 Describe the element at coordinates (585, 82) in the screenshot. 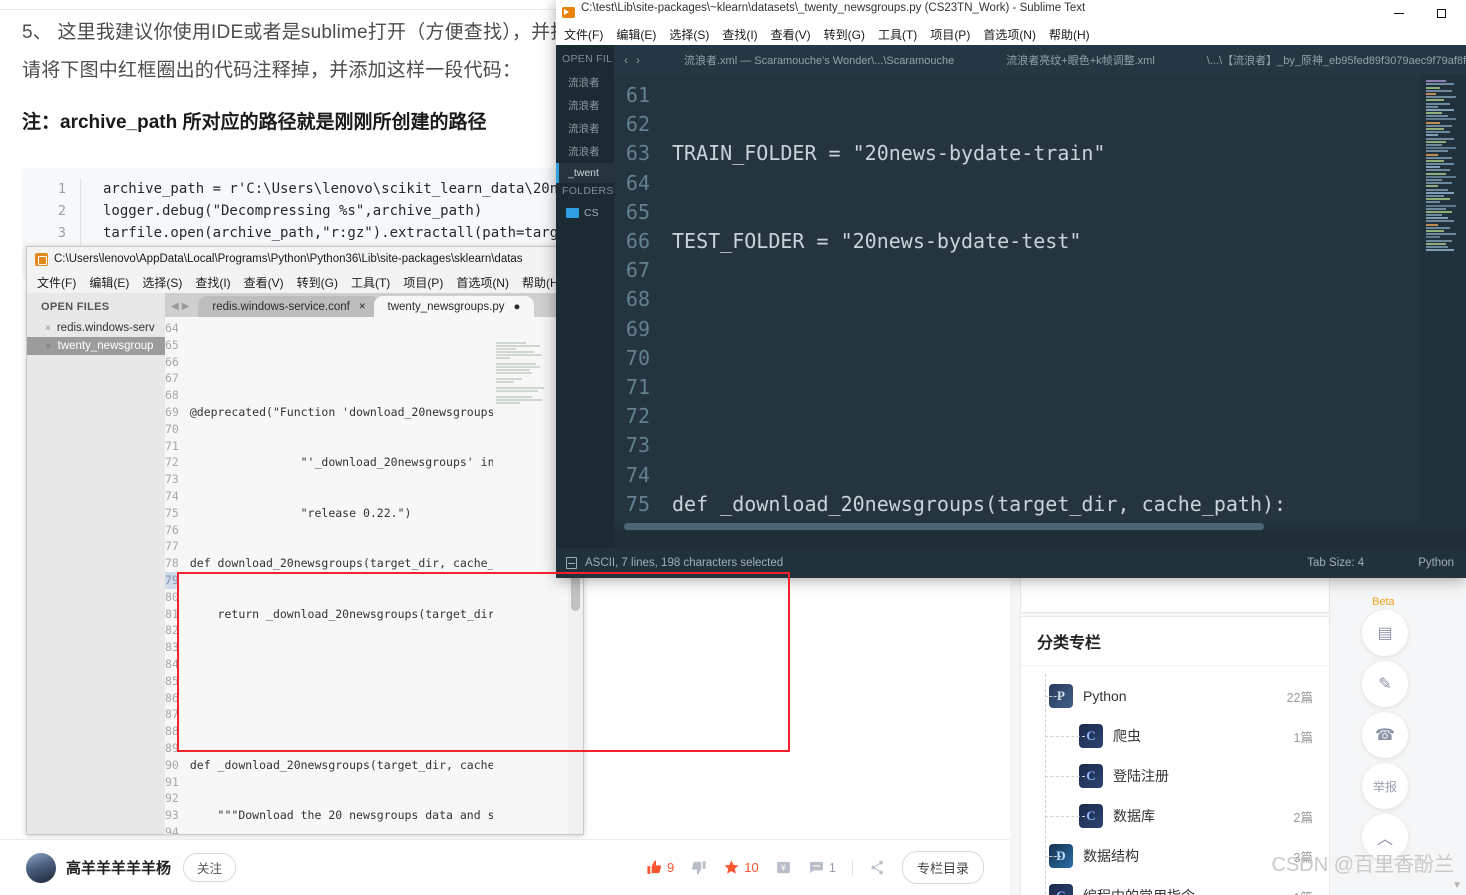

I see `sidebar-item-0: 流浪者` at that location.